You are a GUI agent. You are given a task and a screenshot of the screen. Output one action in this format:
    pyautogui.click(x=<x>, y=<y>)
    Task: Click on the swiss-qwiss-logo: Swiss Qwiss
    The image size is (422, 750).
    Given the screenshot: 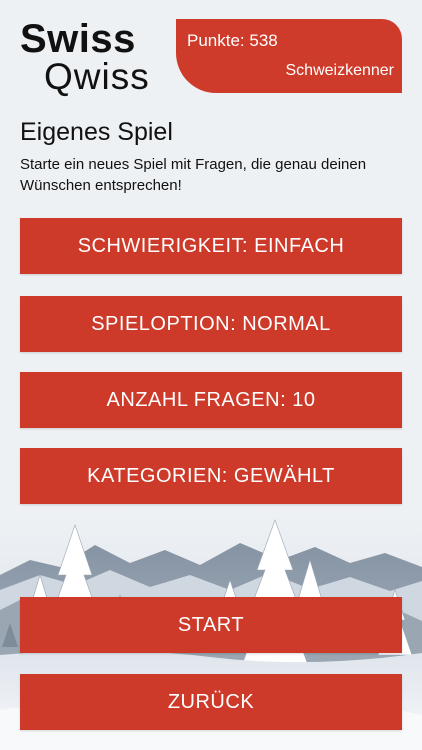 What is the action you would take?
    pyautogui.click(x=95, y=57)
    